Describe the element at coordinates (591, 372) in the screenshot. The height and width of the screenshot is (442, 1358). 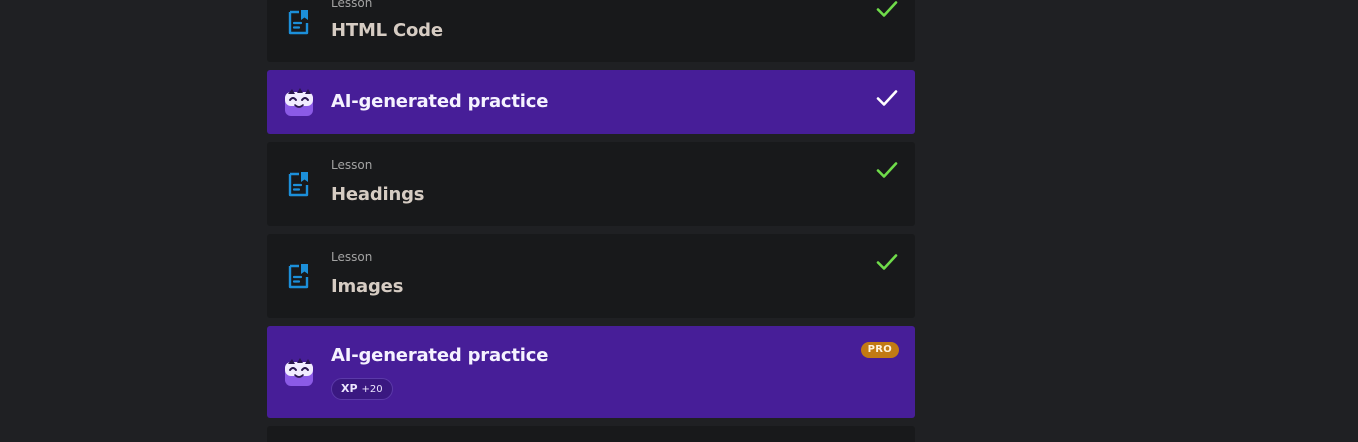
I see `ai-practice-item-pro: AI-generated practice XP +20 PRO` at that location.